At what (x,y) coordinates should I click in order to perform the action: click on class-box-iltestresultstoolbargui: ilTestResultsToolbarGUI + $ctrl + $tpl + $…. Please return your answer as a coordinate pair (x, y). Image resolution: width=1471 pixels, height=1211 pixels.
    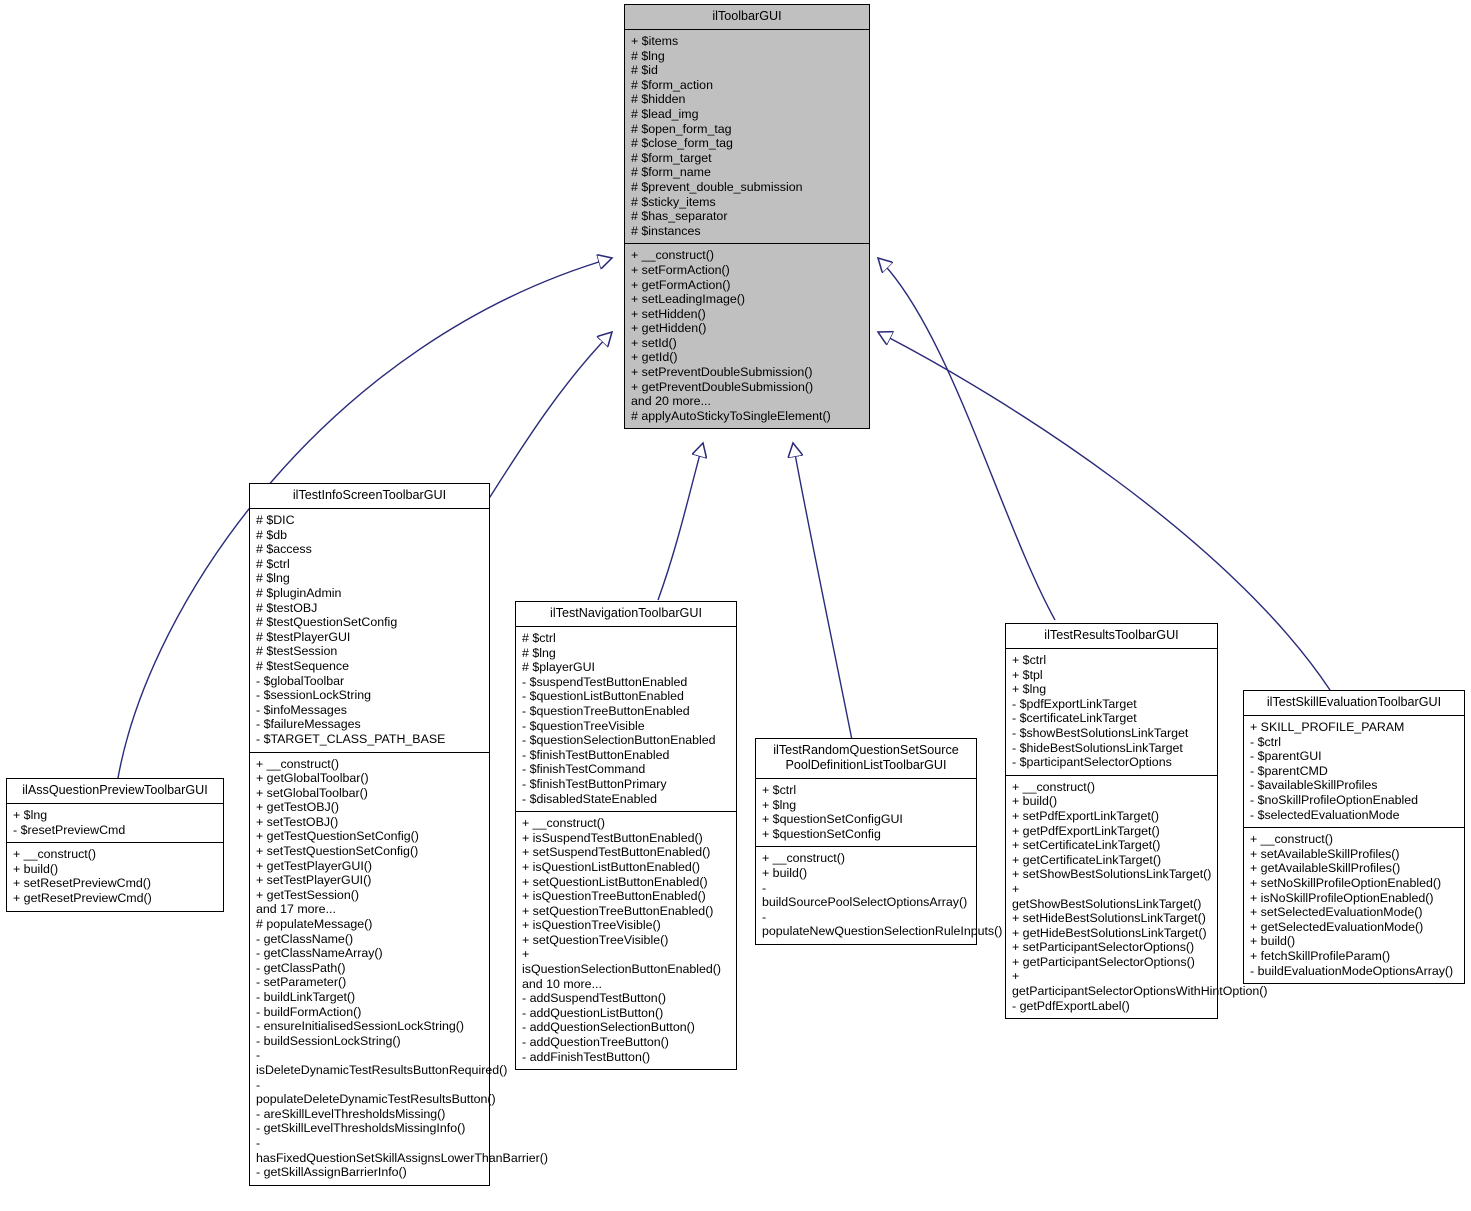
    Looking at the image, I should click on (1136, 821).